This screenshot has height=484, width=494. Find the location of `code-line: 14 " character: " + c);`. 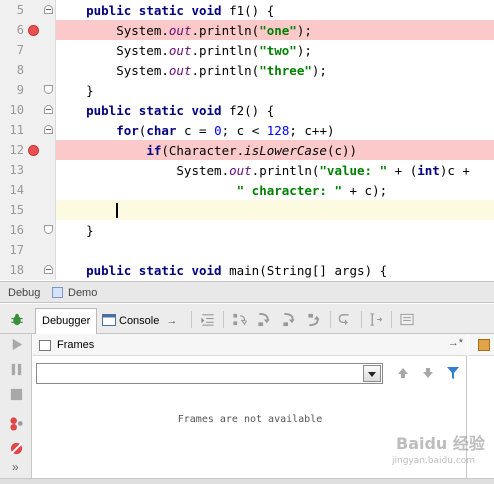

code-line: 14 " character: " + c); is located at coordinates (247, 190).